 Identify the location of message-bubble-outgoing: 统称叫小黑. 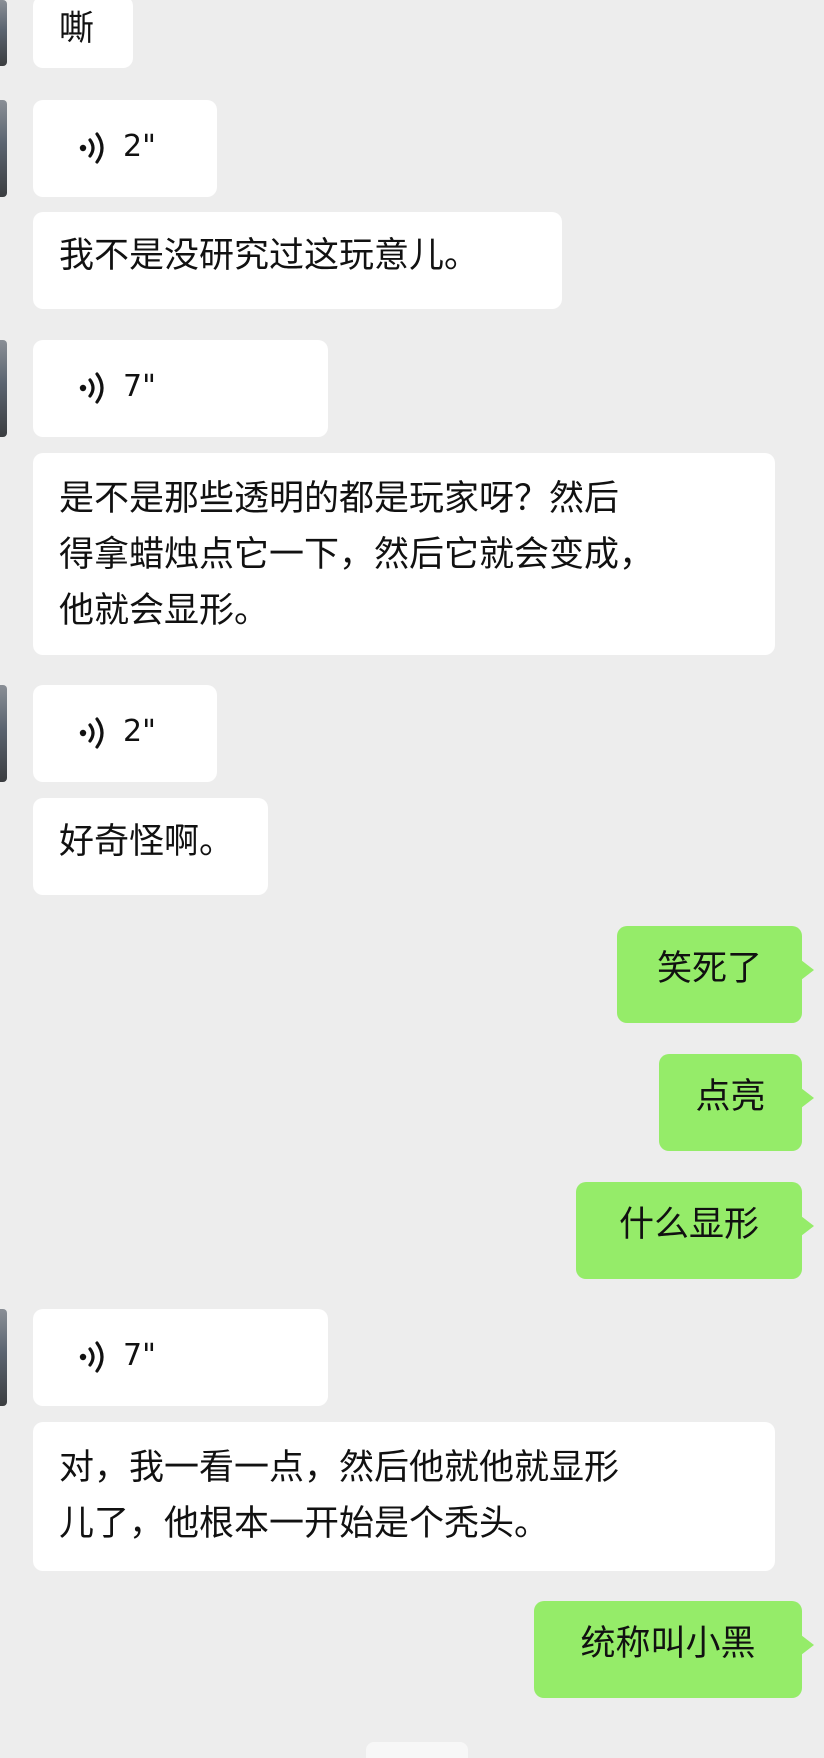
(674, 1649).